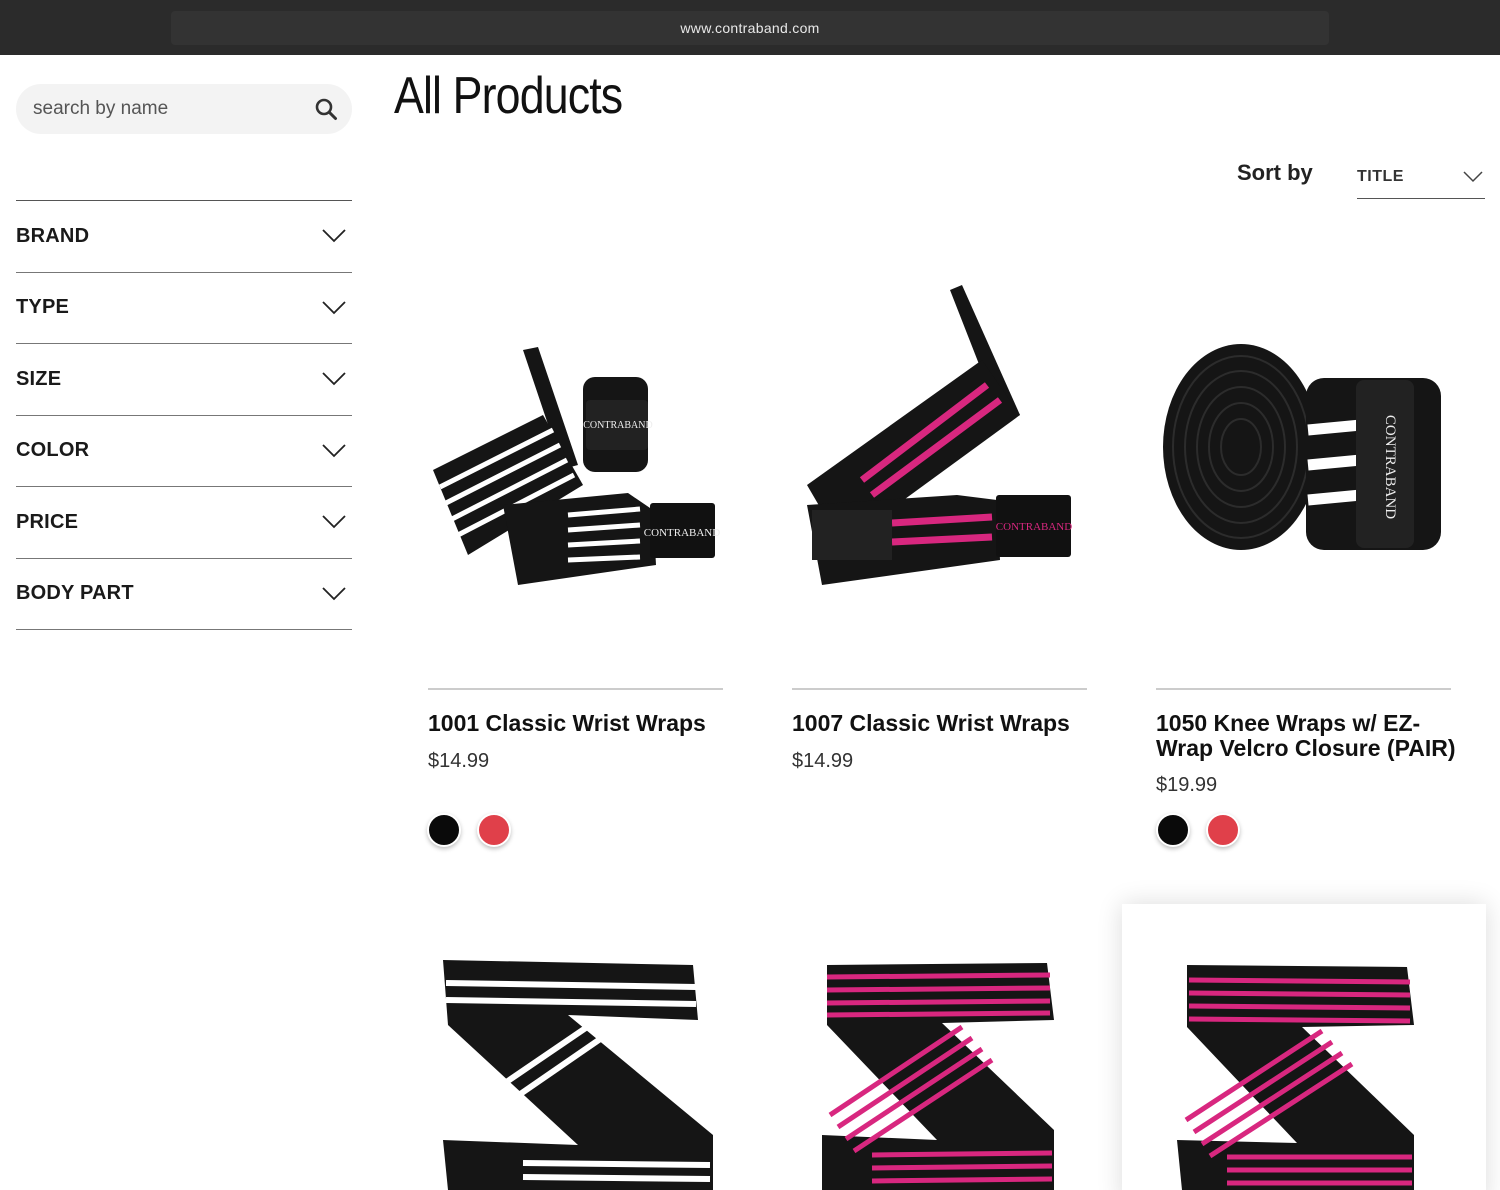  Describe the element at coordinates (508, 96) in the screenshot. I see `page-title: All Products` at that location.